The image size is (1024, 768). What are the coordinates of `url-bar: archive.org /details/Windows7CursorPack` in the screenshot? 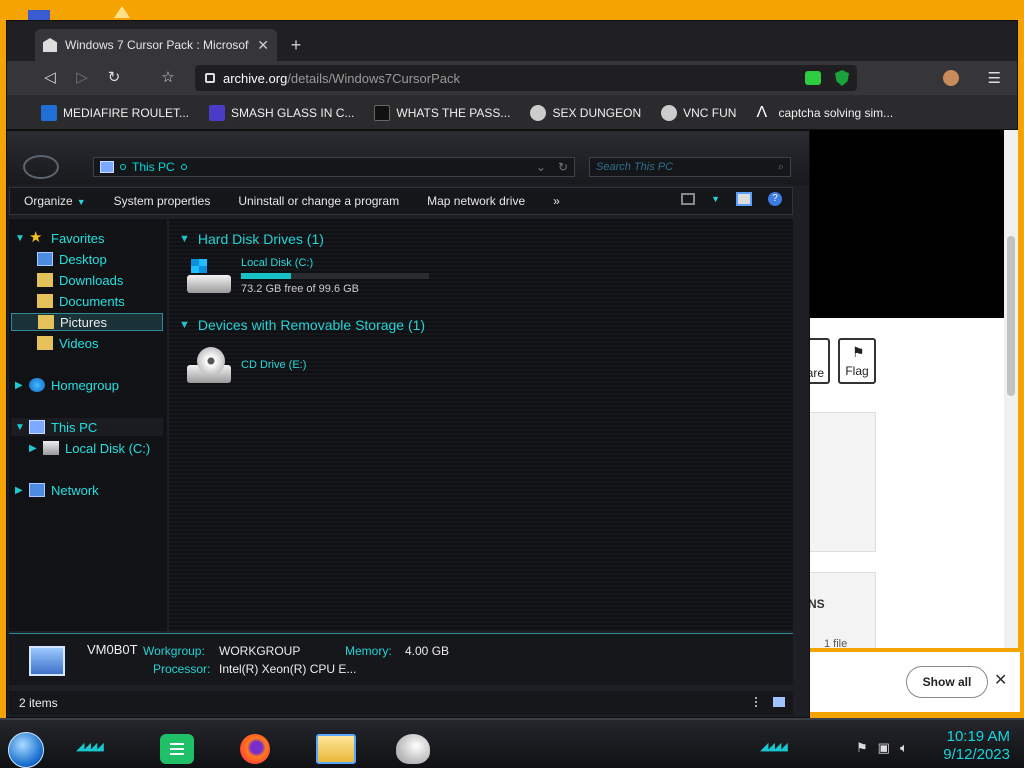 It's located at (526, 78).